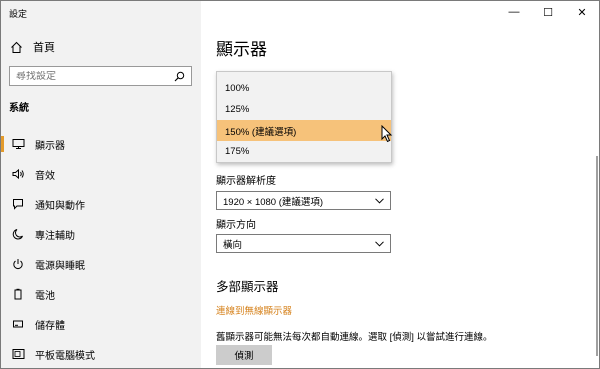  Describe the element at coordinates (246, 181) in the screenshot. I see `resolution-label: 顯示器解析度` at that location.